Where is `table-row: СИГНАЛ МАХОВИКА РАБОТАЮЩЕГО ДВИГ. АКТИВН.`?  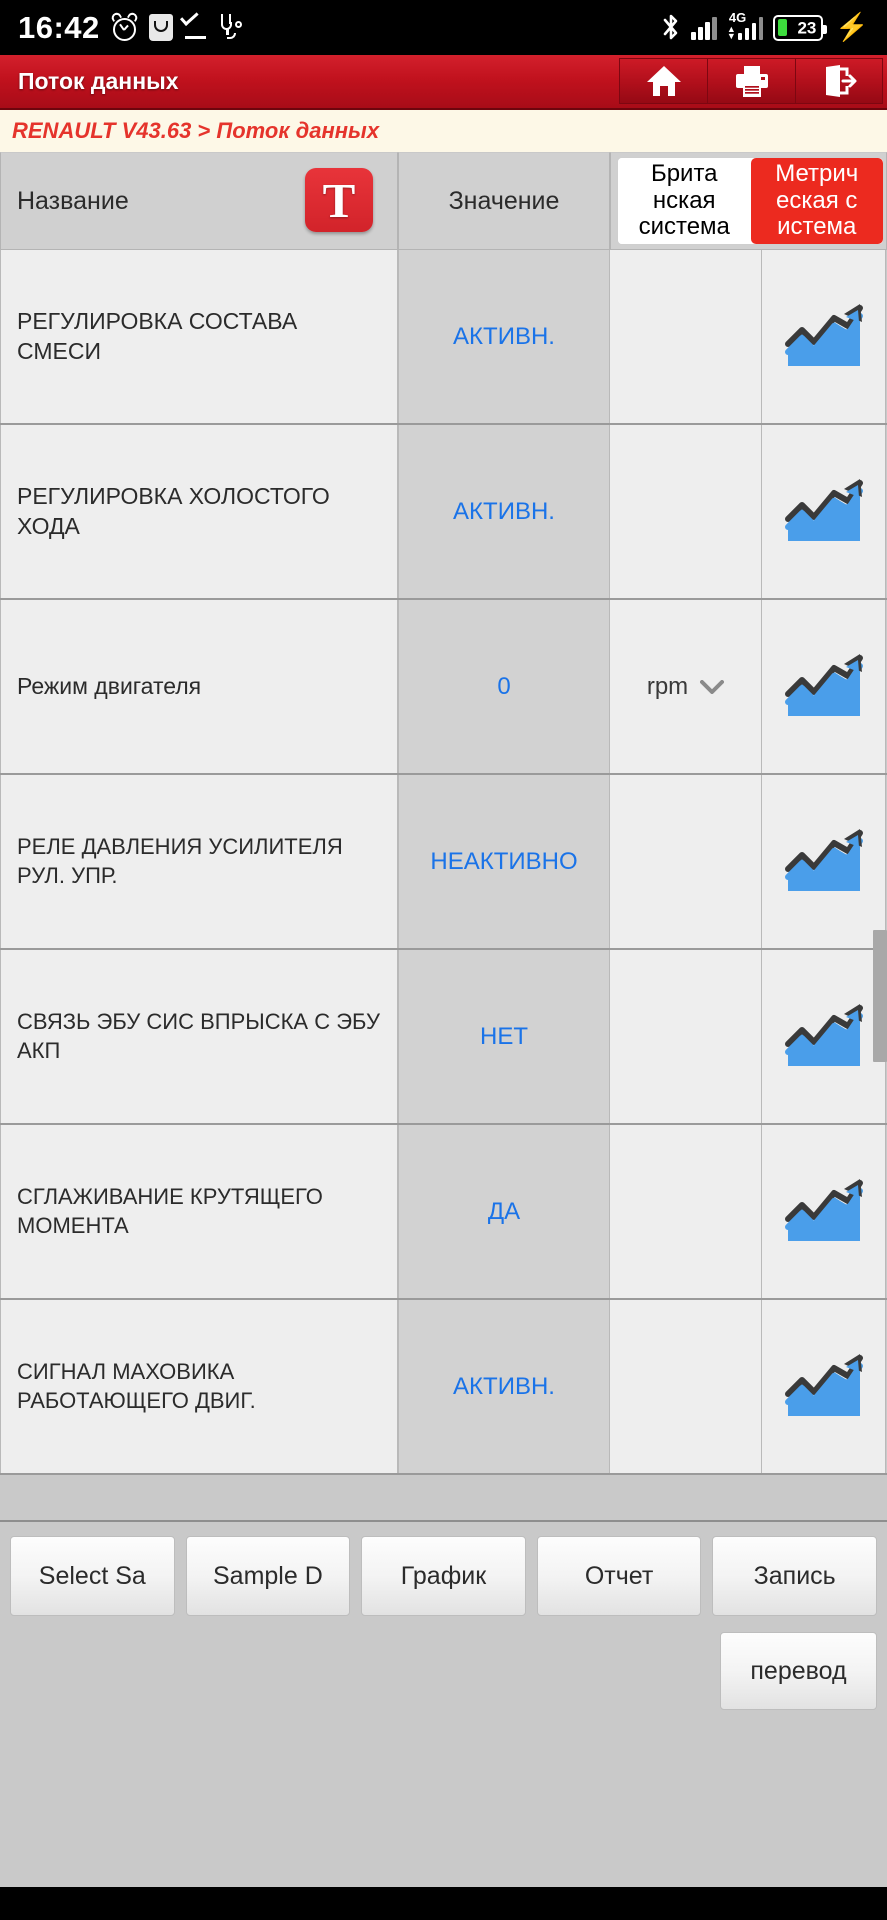 table-row: СИГНАЛ МАХОВИКА РАБОТАЮЩЕГО ДВИГ. АКТИВН. is located at coordinates (443, 1387).